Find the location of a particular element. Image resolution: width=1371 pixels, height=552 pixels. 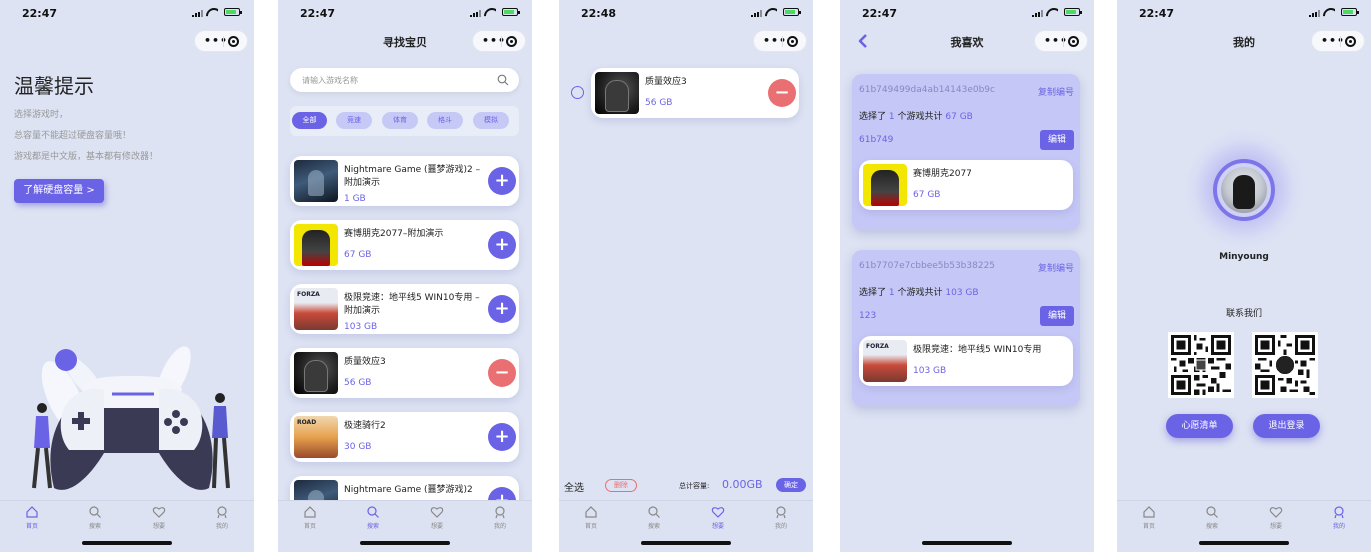

game-card: 极限竞速：地平线5 WIN10专用 103 GB is located at coordinates (966, 361).